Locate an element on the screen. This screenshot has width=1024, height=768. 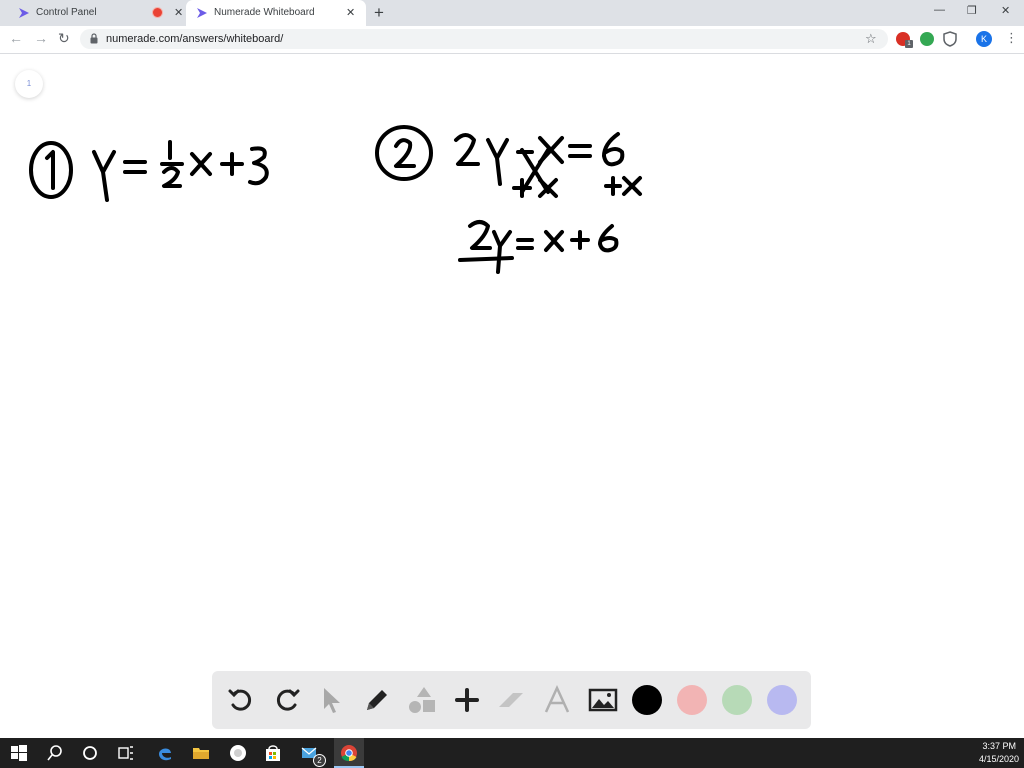
tab-title: Numerade Whiteboard is located at coordinates (264, 12).